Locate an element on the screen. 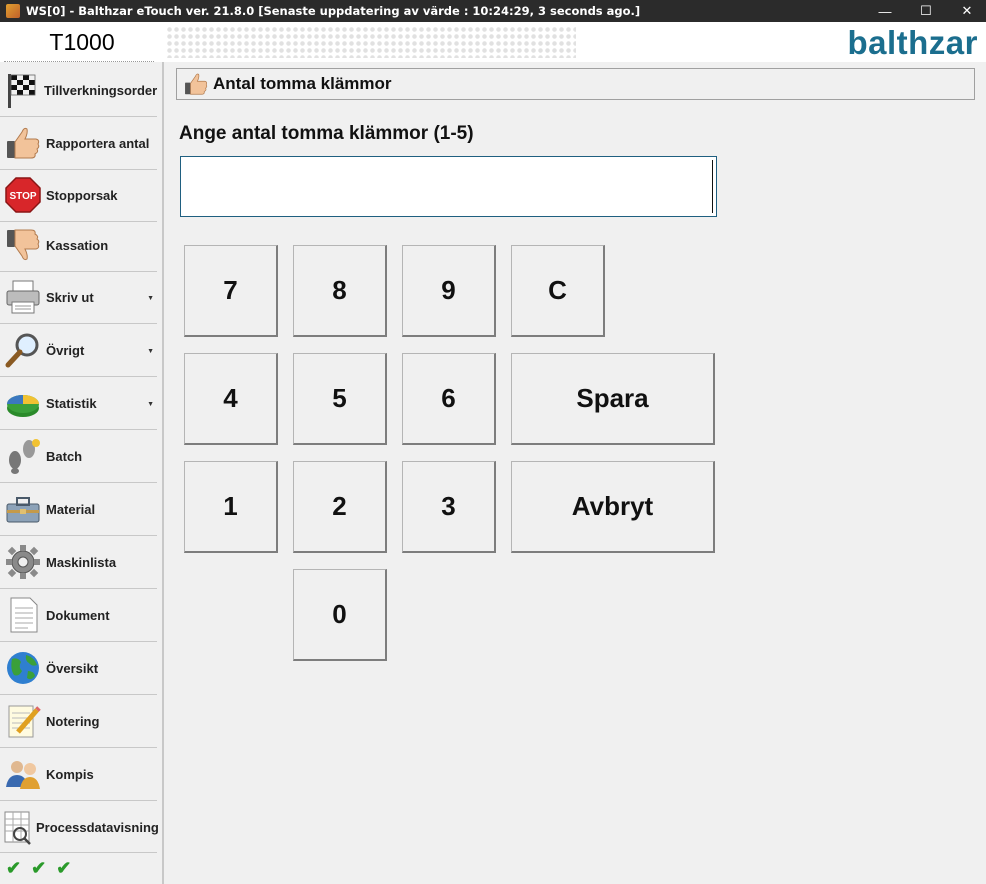  key-4: 4 is located at coordinates (231, 399).